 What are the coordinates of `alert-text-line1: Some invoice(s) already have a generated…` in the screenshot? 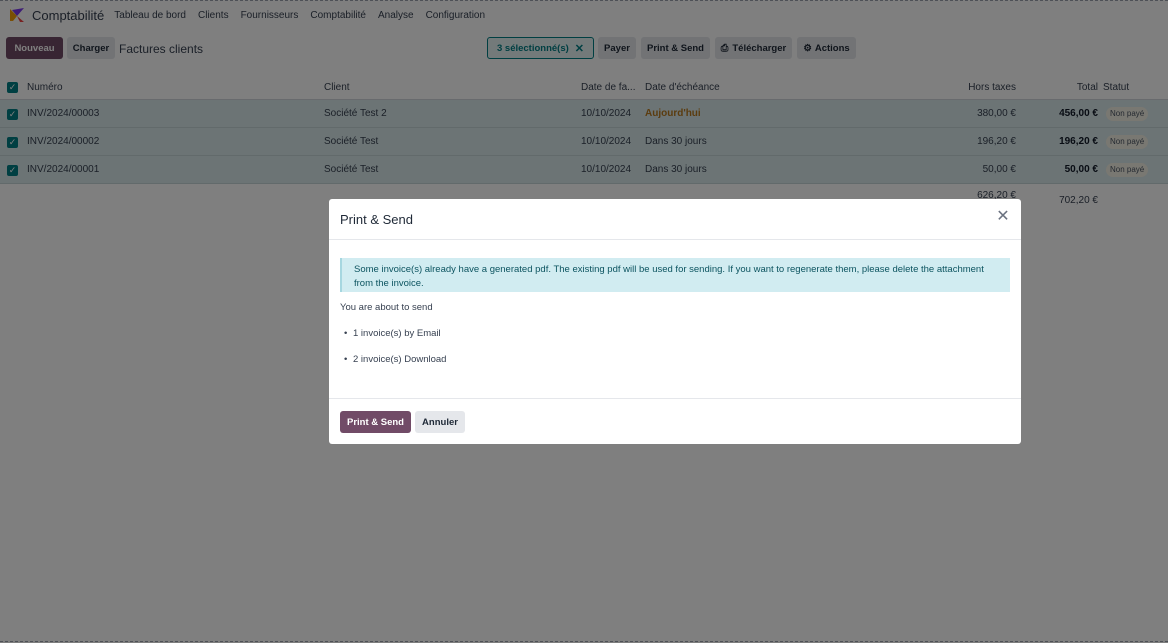 It's located at (669, 269).